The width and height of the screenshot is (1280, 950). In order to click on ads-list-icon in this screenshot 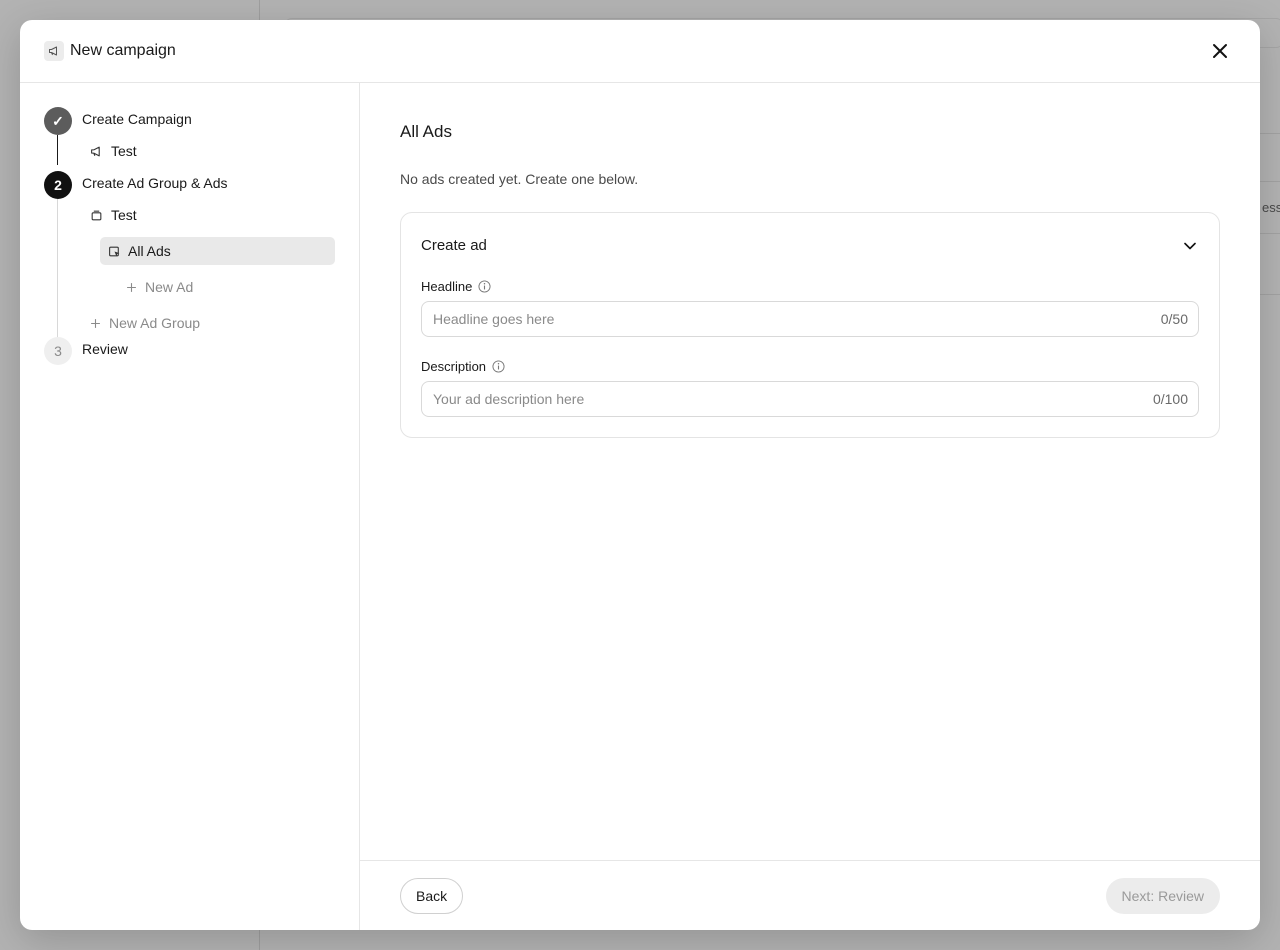, I will do `click(114, 251)`.